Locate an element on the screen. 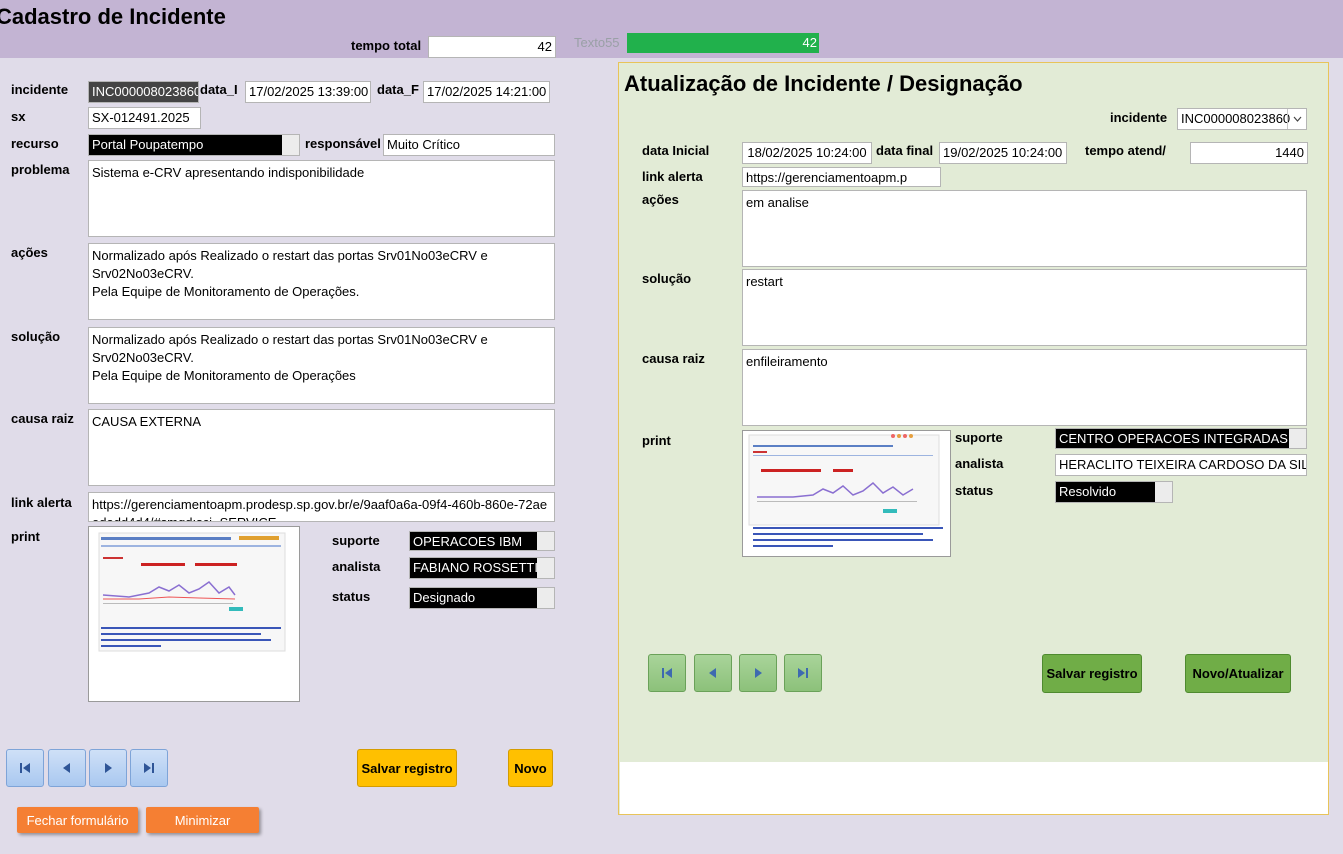 The image size is (1343, 854). minimize-button: Minimizar is located at coordinates (202, 820).